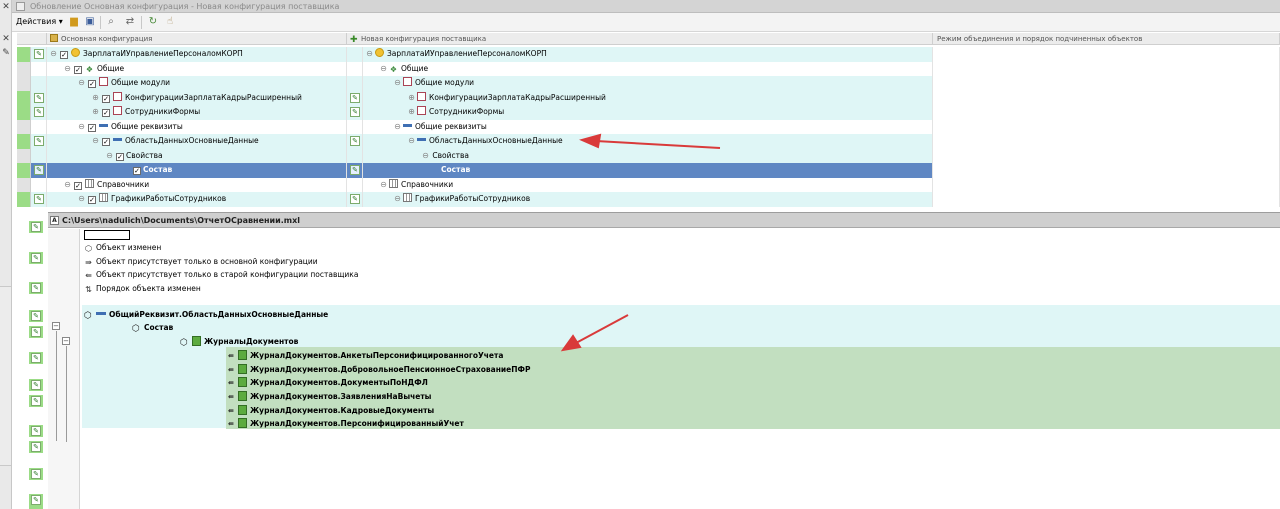  What do you see at coordinates (1106, 170) in the screenshot?
I see `merge-mode-cell: Взять из новой конфигурации поставщика` at bounding box center [1106, 170].